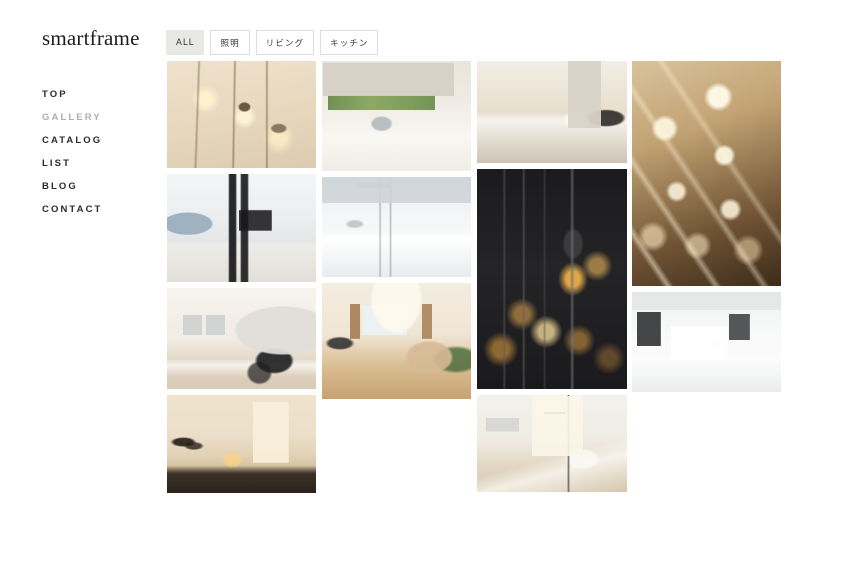 This screenshot has height=576, width=847. I want to click on photo-sepia-chandelier-bulbs, so click(706, 173).